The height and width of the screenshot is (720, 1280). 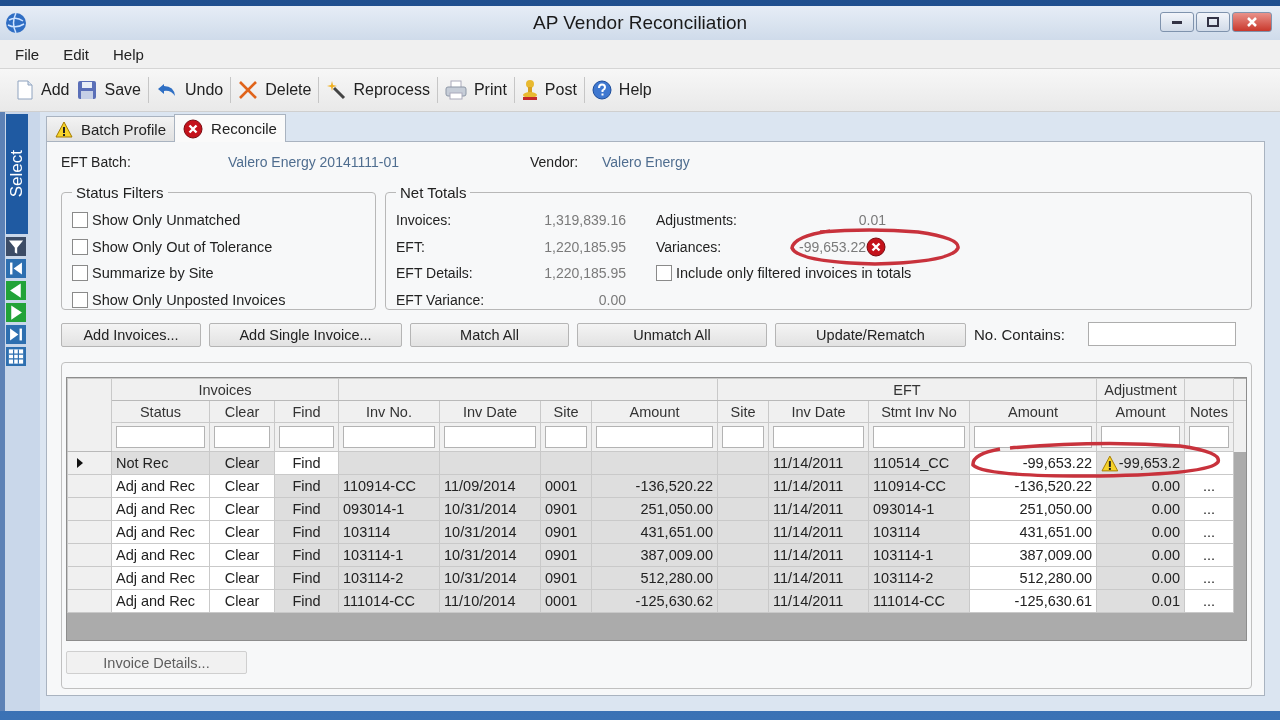 What do you see at coordinates (1252, 22) in the screenshot?
I see `close-button` at bounding box center [1252, 22].